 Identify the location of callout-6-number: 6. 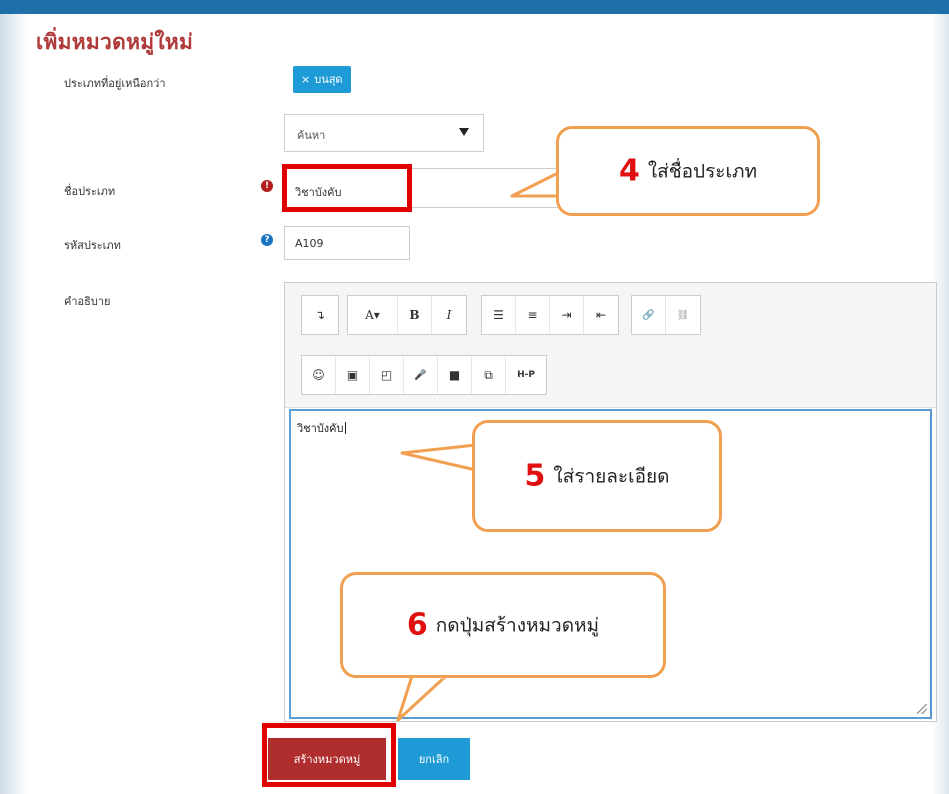
(417, 625).